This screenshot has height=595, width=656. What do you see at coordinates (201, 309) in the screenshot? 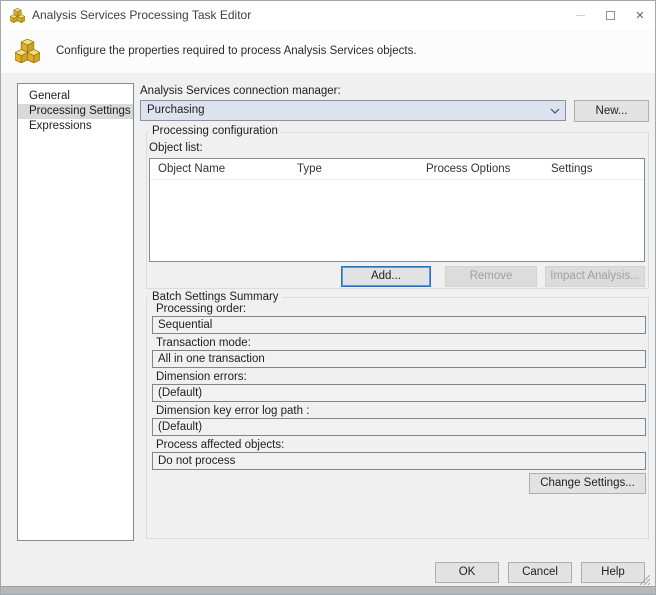
I see `processing-order-label: Processing order:` at bounding box center [201, 309].